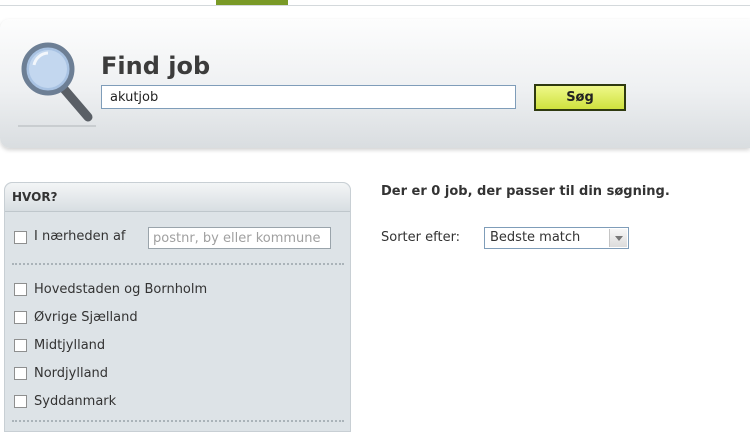 The height and width of the screenshot is (432, 750). Describe the element at coordinates (308, 97) in the screenshot. I see `search-input` at that location.